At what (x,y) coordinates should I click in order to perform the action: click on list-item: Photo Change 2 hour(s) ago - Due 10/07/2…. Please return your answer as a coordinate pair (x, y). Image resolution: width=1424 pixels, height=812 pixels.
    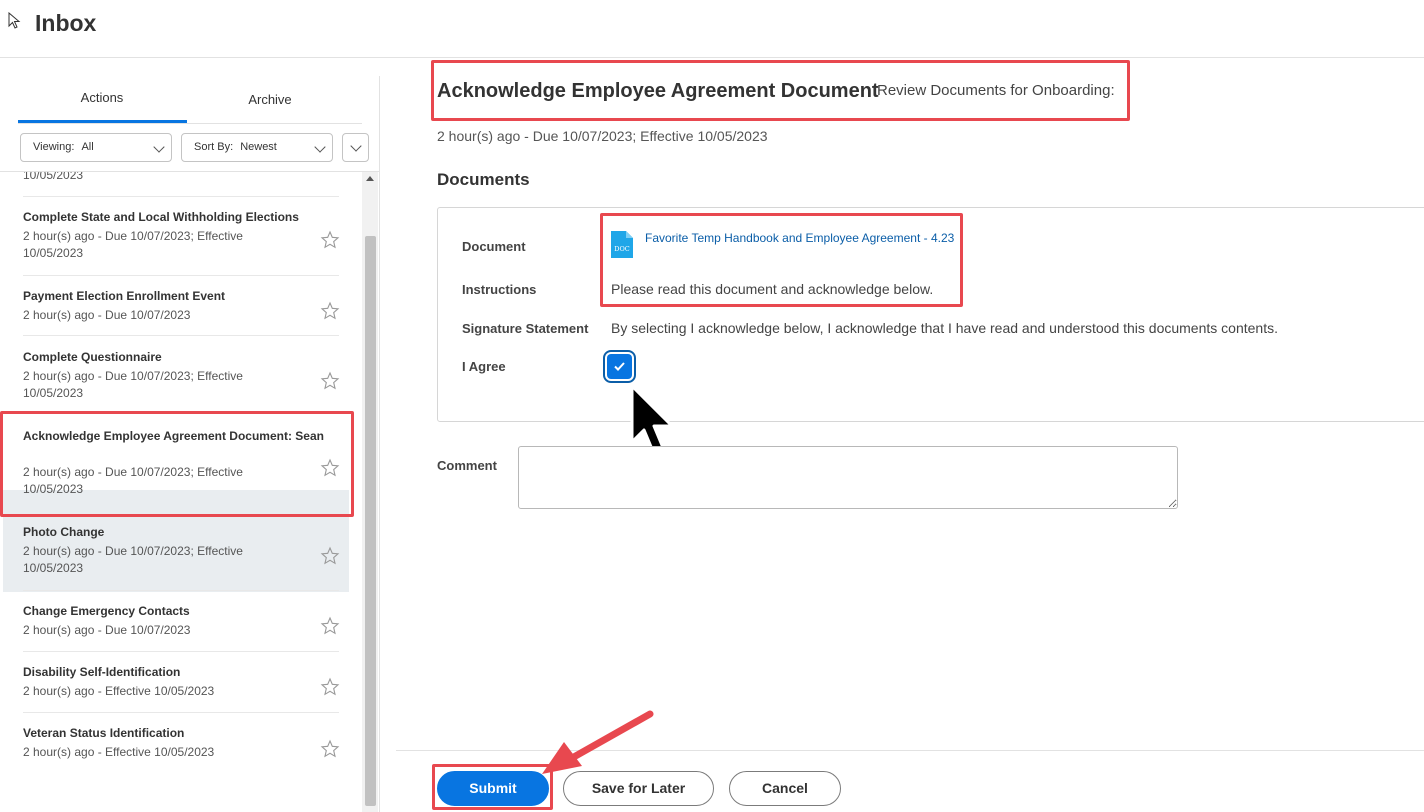
    Looking at the image, I should click on (181, 551).